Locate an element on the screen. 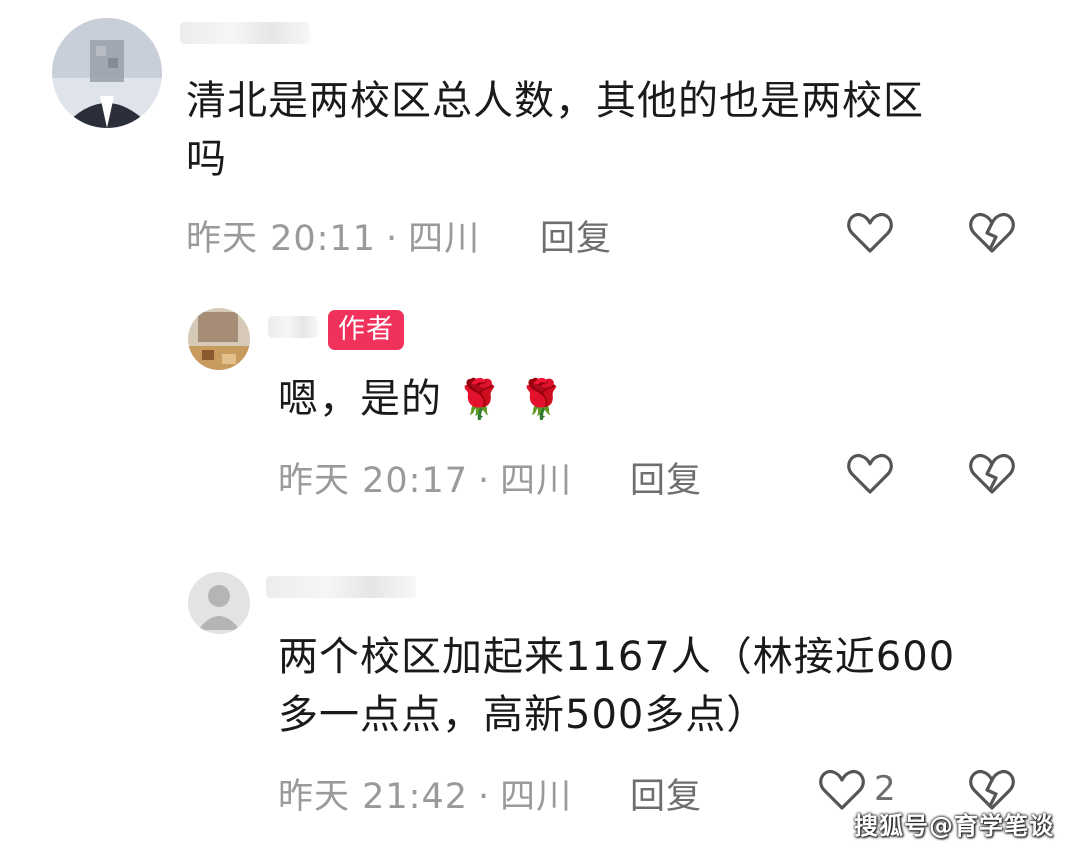 Image resolution: width=1080 pixels, height=844 pixels. comment-text-line: 嗯，是的 is located at coordinates (360, 399).